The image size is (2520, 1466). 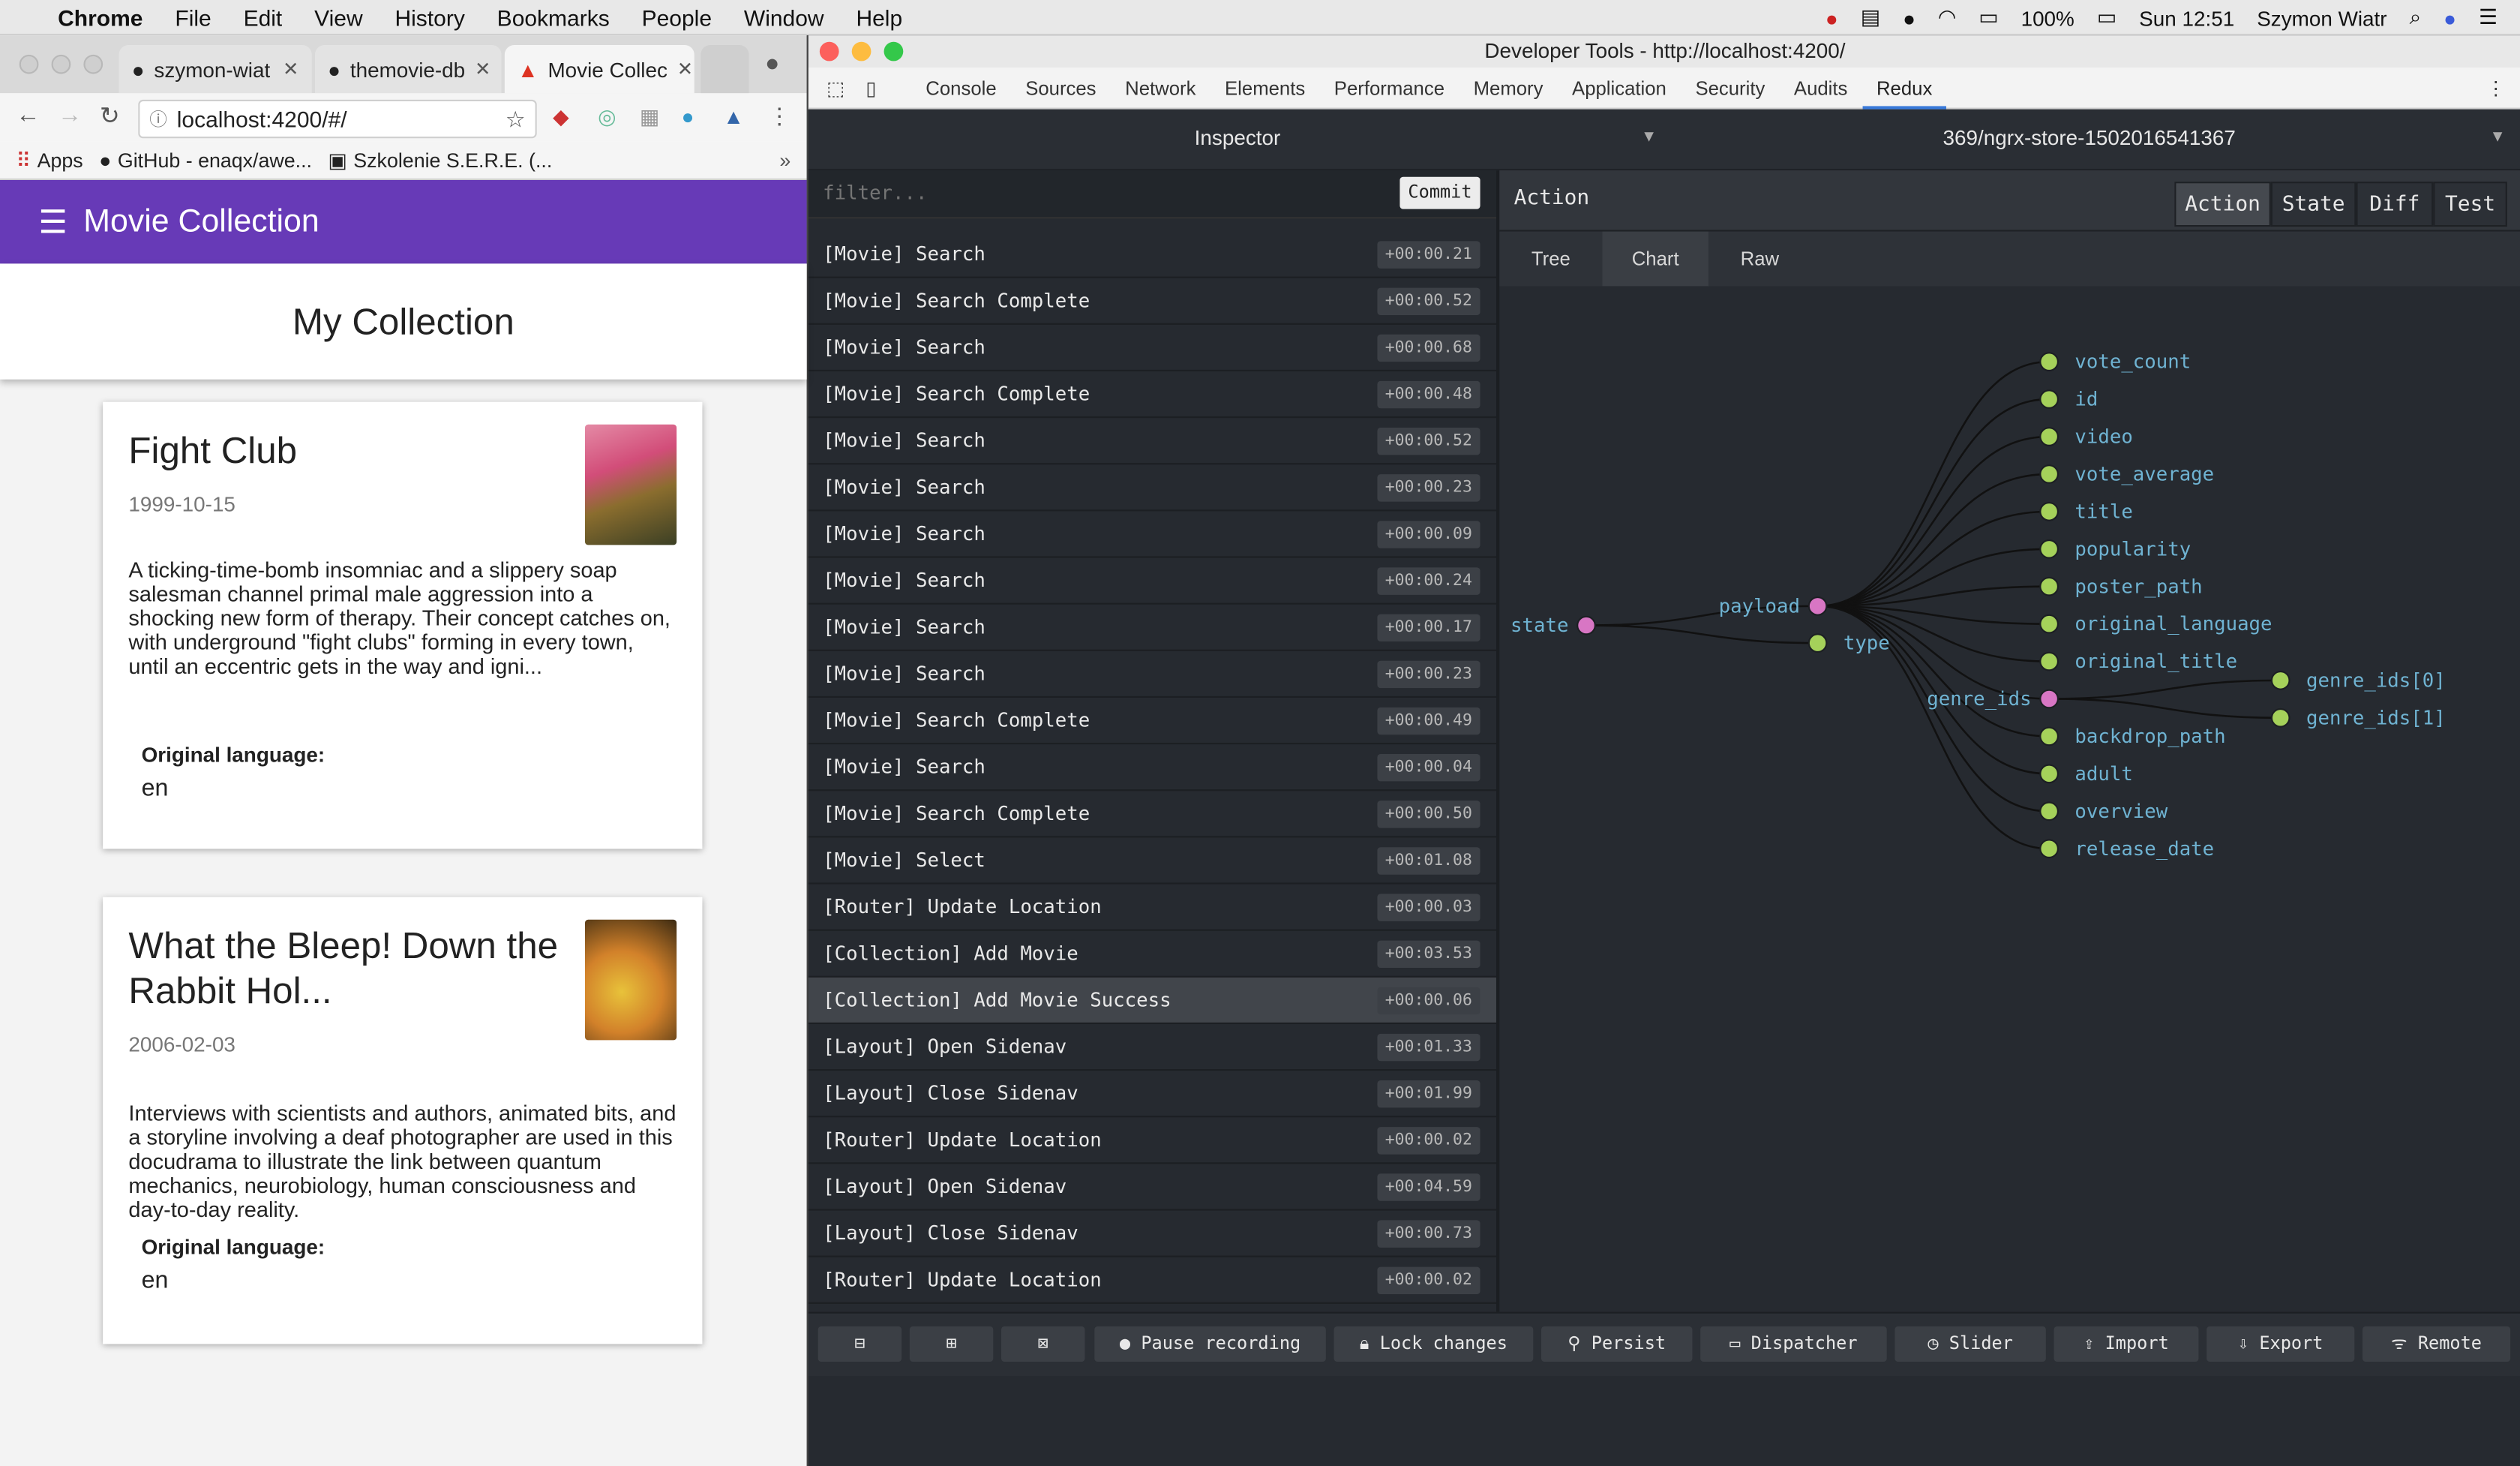 What do you see at coordinates (2049, 699) in the screenshot?
I see `genre-ids-node` at bounding box center [2049, 699].